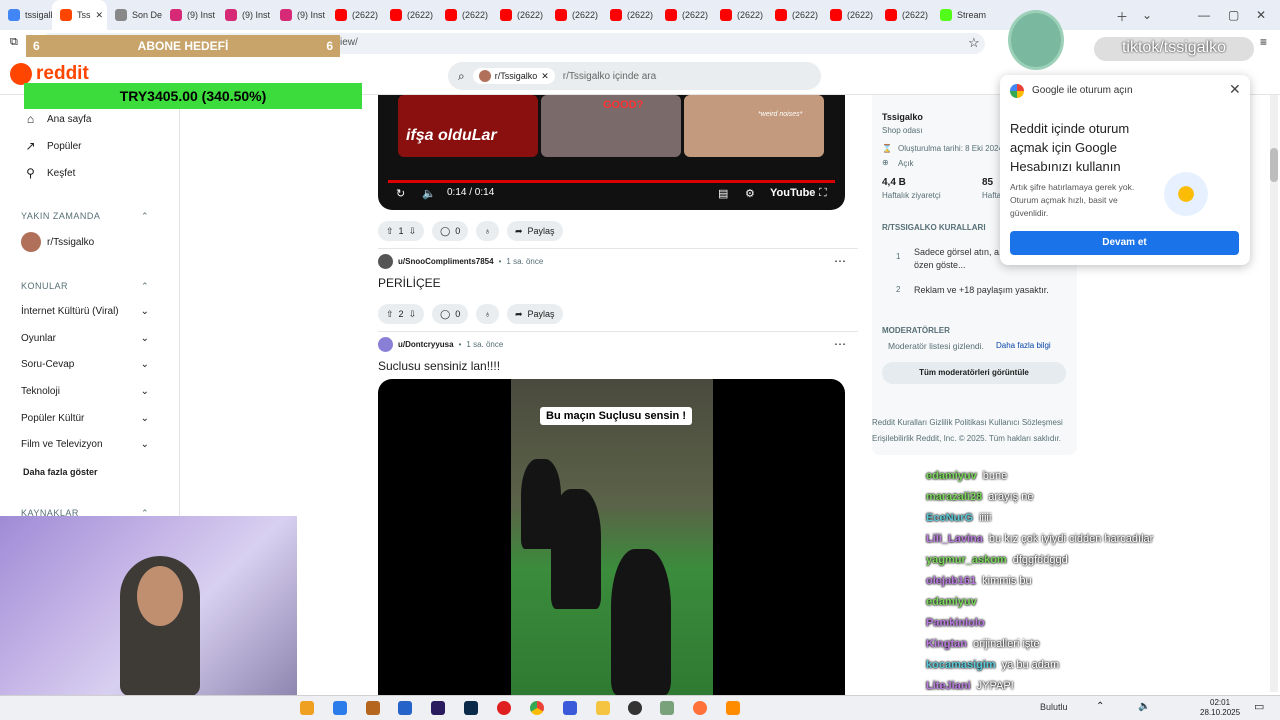  What do you see at coordinates (85, 418) in the screenshot?
I see `topic-item: Popüler Kültür ⌄` at bounding box center [85, 418].